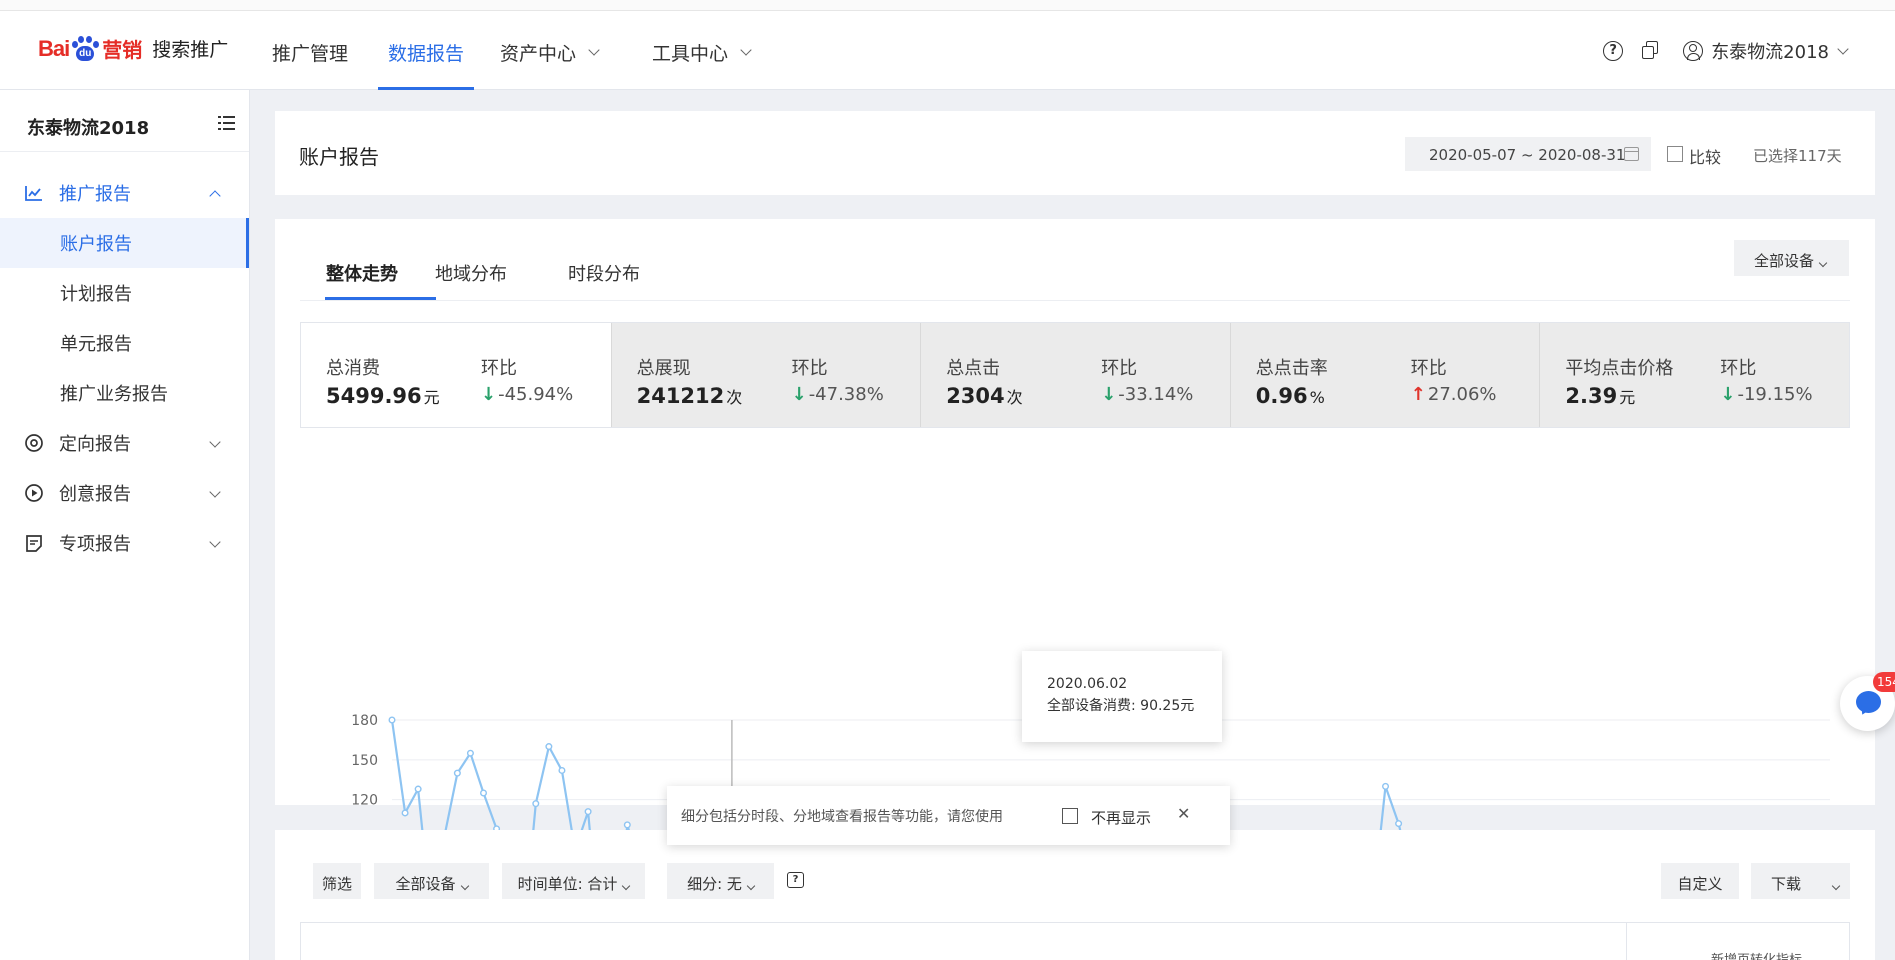 This screenshot has height=960, width=1895. I want to click on logo-paw-icon: du, so click(85, 48).